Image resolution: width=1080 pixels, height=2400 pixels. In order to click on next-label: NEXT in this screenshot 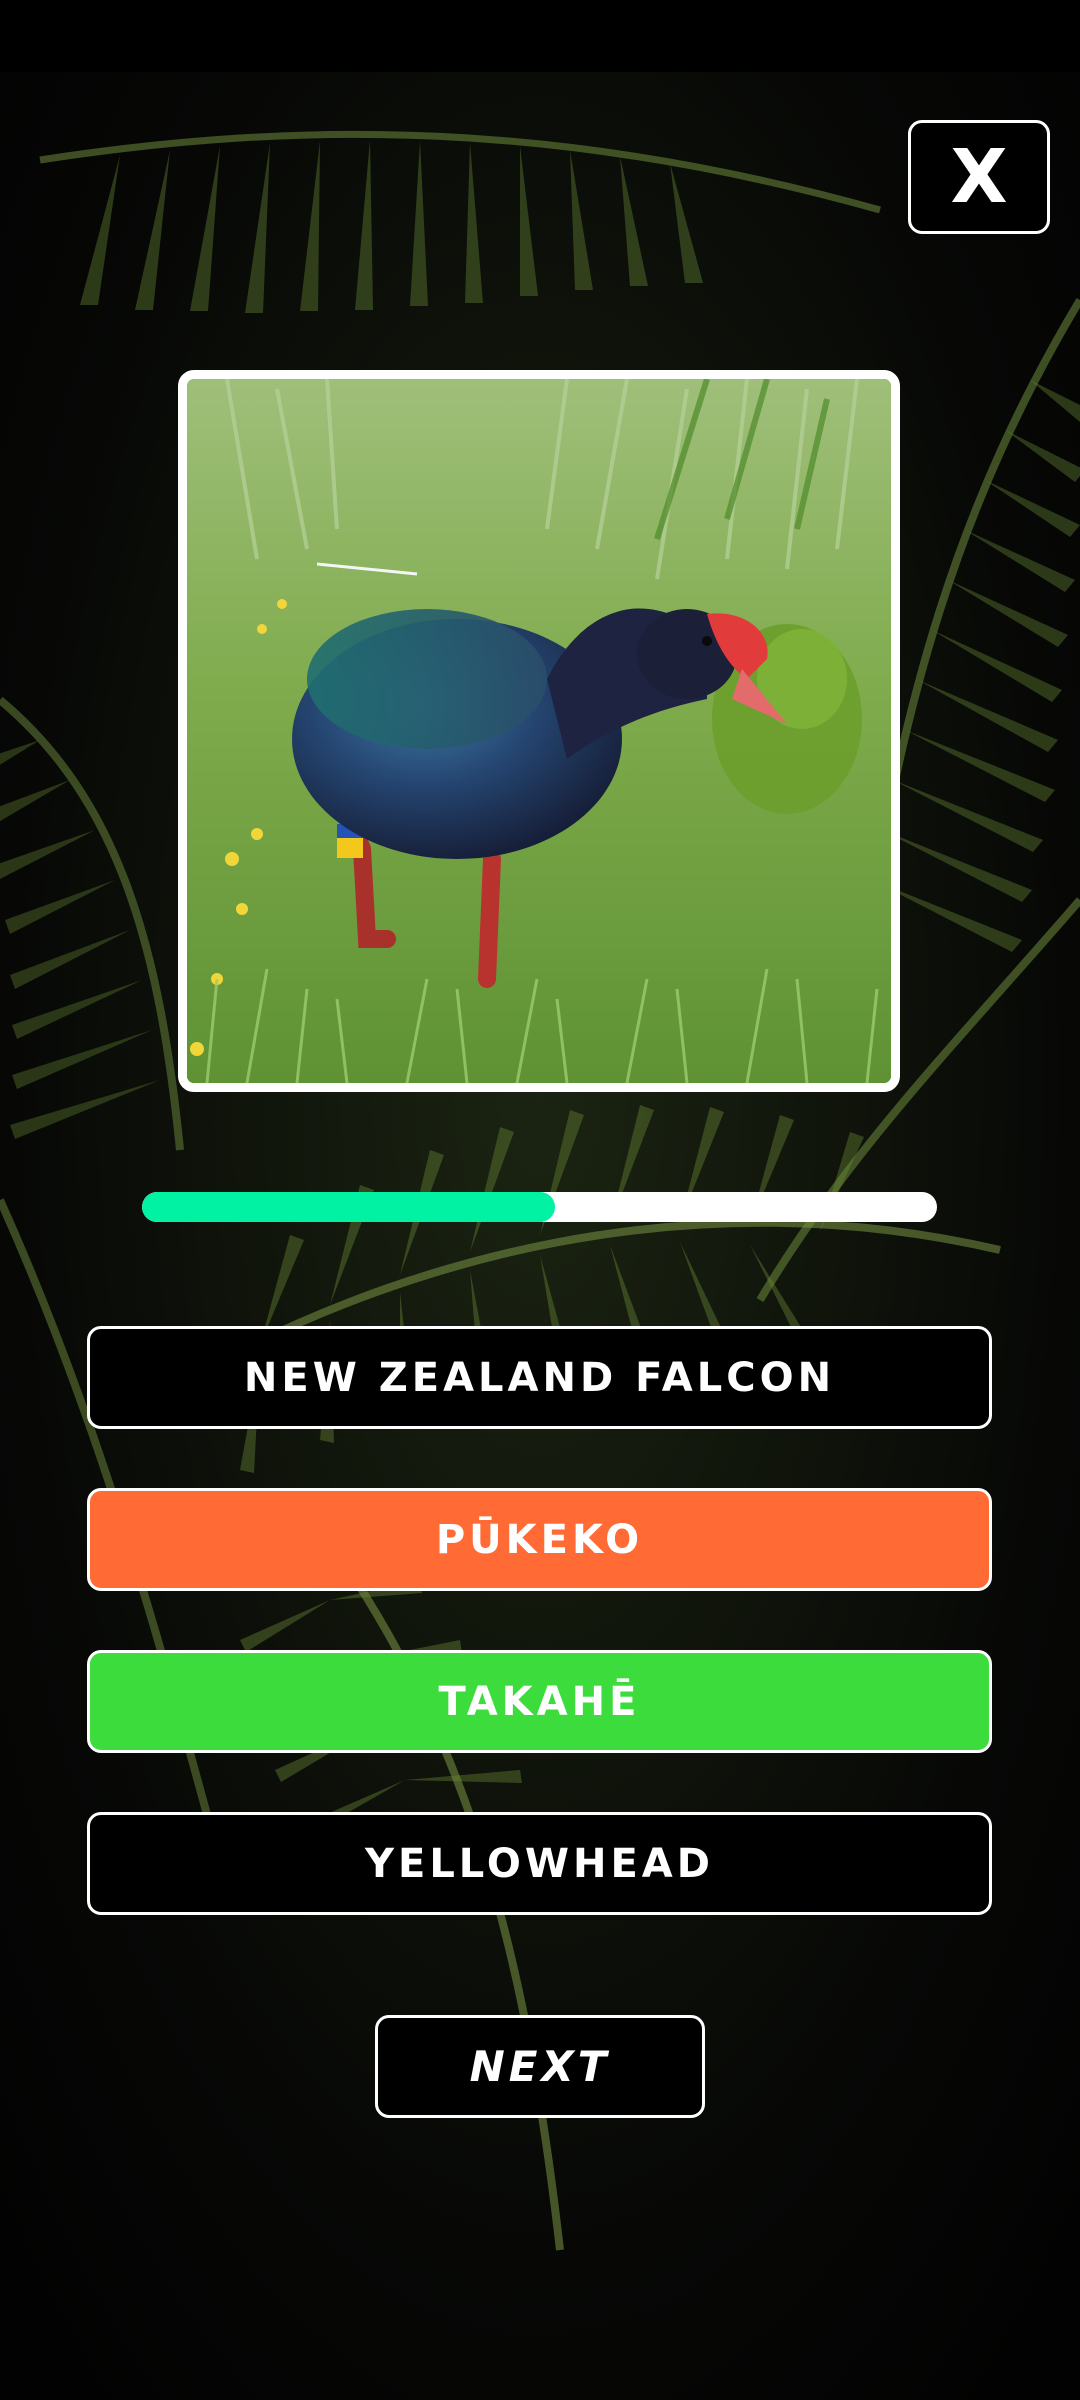, I will do `click(540, 2066)`.